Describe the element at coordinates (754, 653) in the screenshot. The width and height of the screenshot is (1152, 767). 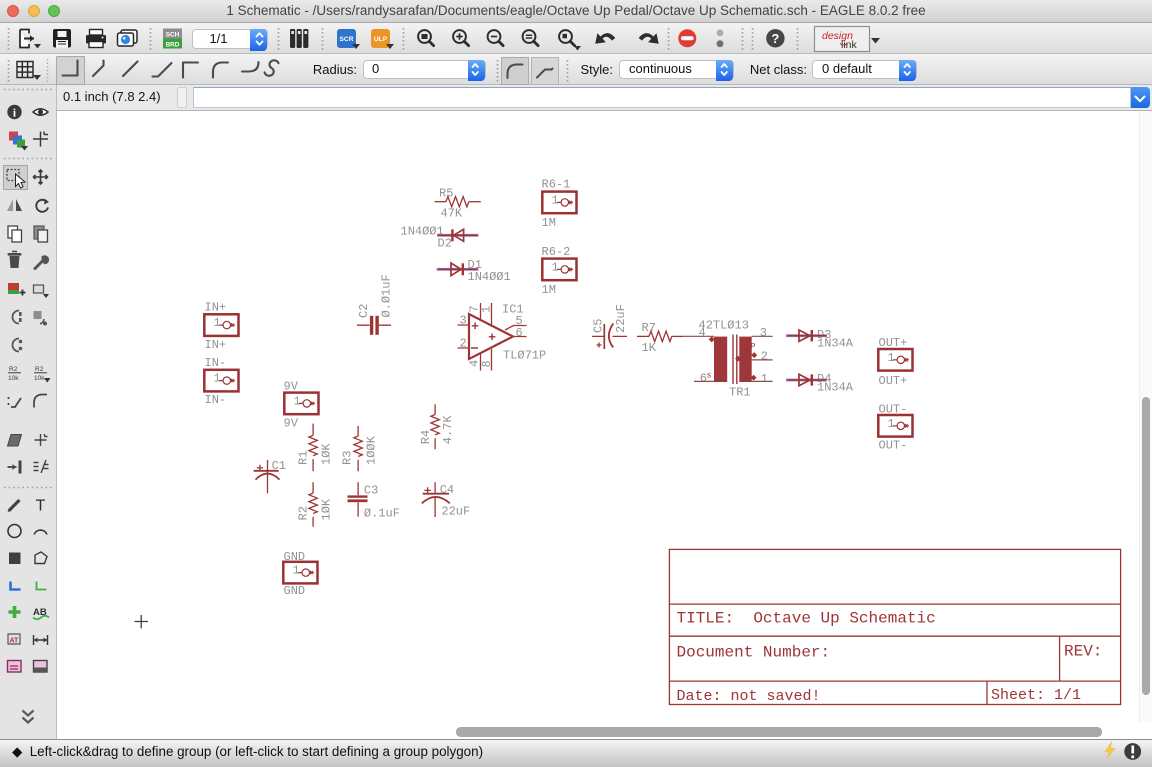
I see `svg-text: Document Number:` at that location.